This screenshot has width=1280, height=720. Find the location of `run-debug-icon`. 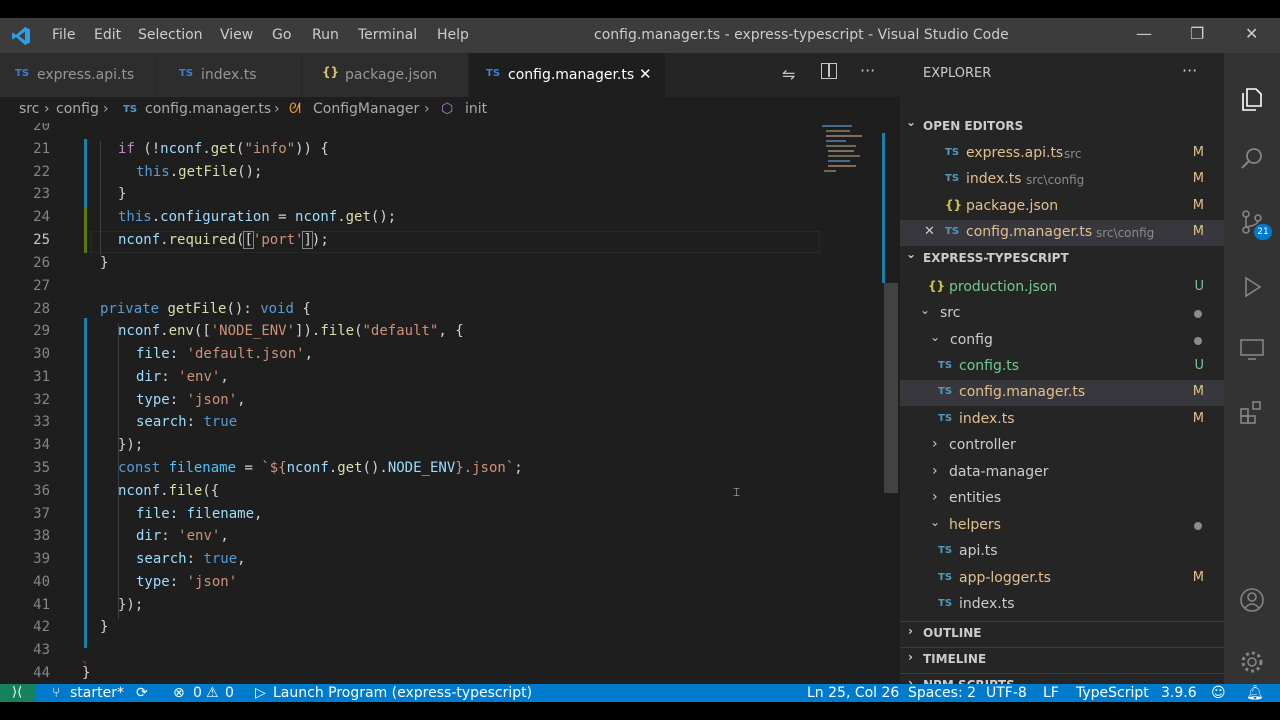

run-debug-icon is located at coordinates (1252, 287).